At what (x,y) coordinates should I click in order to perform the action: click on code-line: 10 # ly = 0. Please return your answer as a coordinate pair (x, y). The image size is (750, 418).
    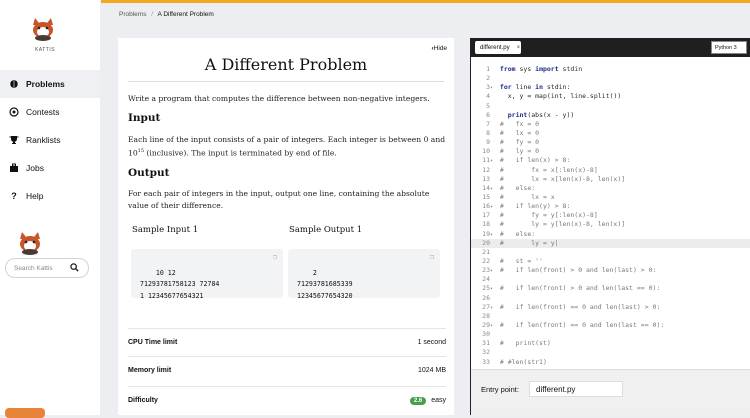
    Looking at the image, I should click on (511, 151).